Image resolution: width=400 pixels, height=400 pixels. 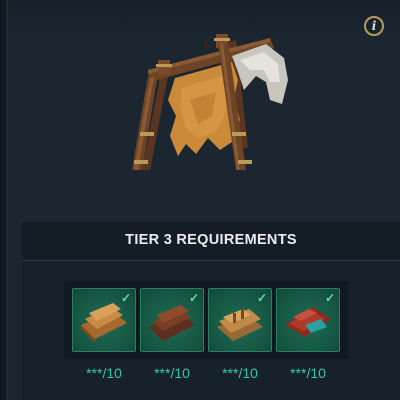 I want to click on info-button: i, so click(x=374, y=26).